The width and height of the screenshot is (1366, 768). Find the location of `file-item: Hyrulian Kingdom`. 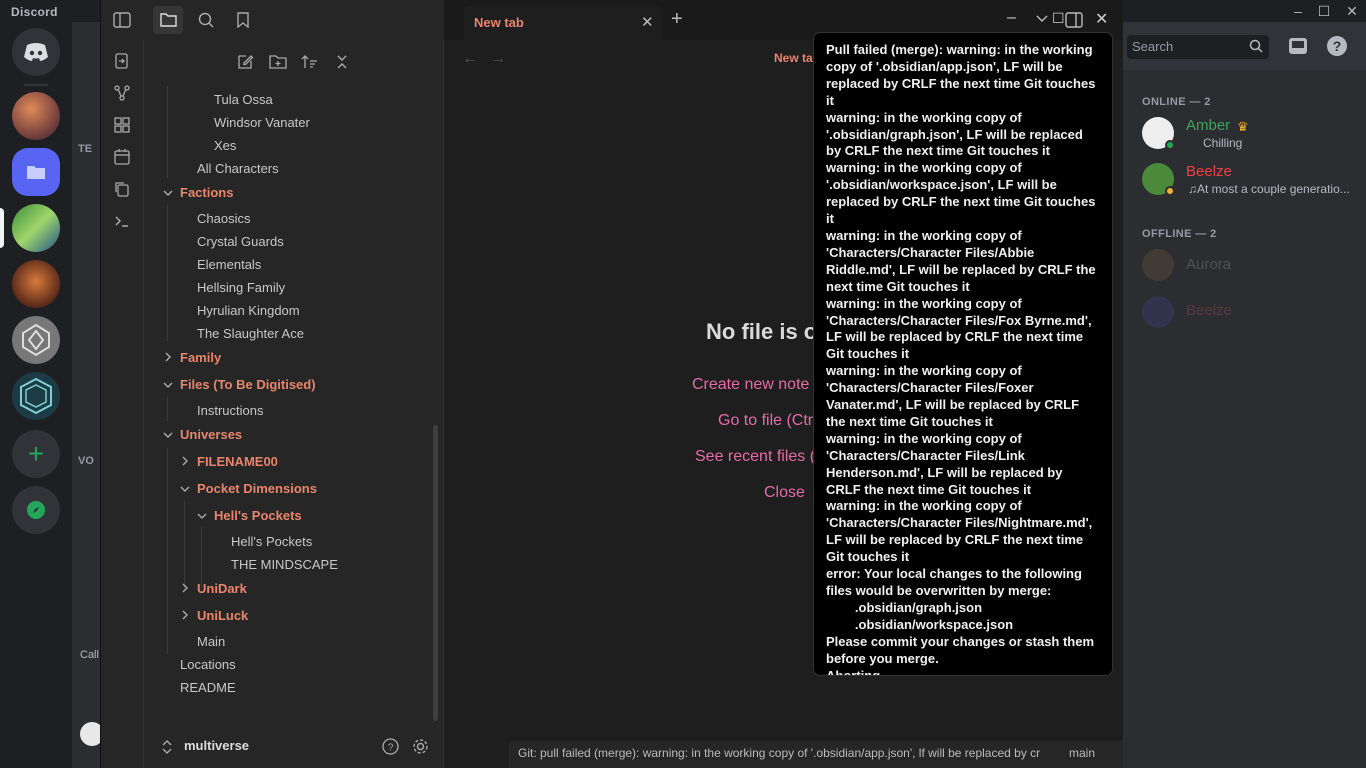

file-item: Hyrulian Kingdom is located at coordinates (248, 310).